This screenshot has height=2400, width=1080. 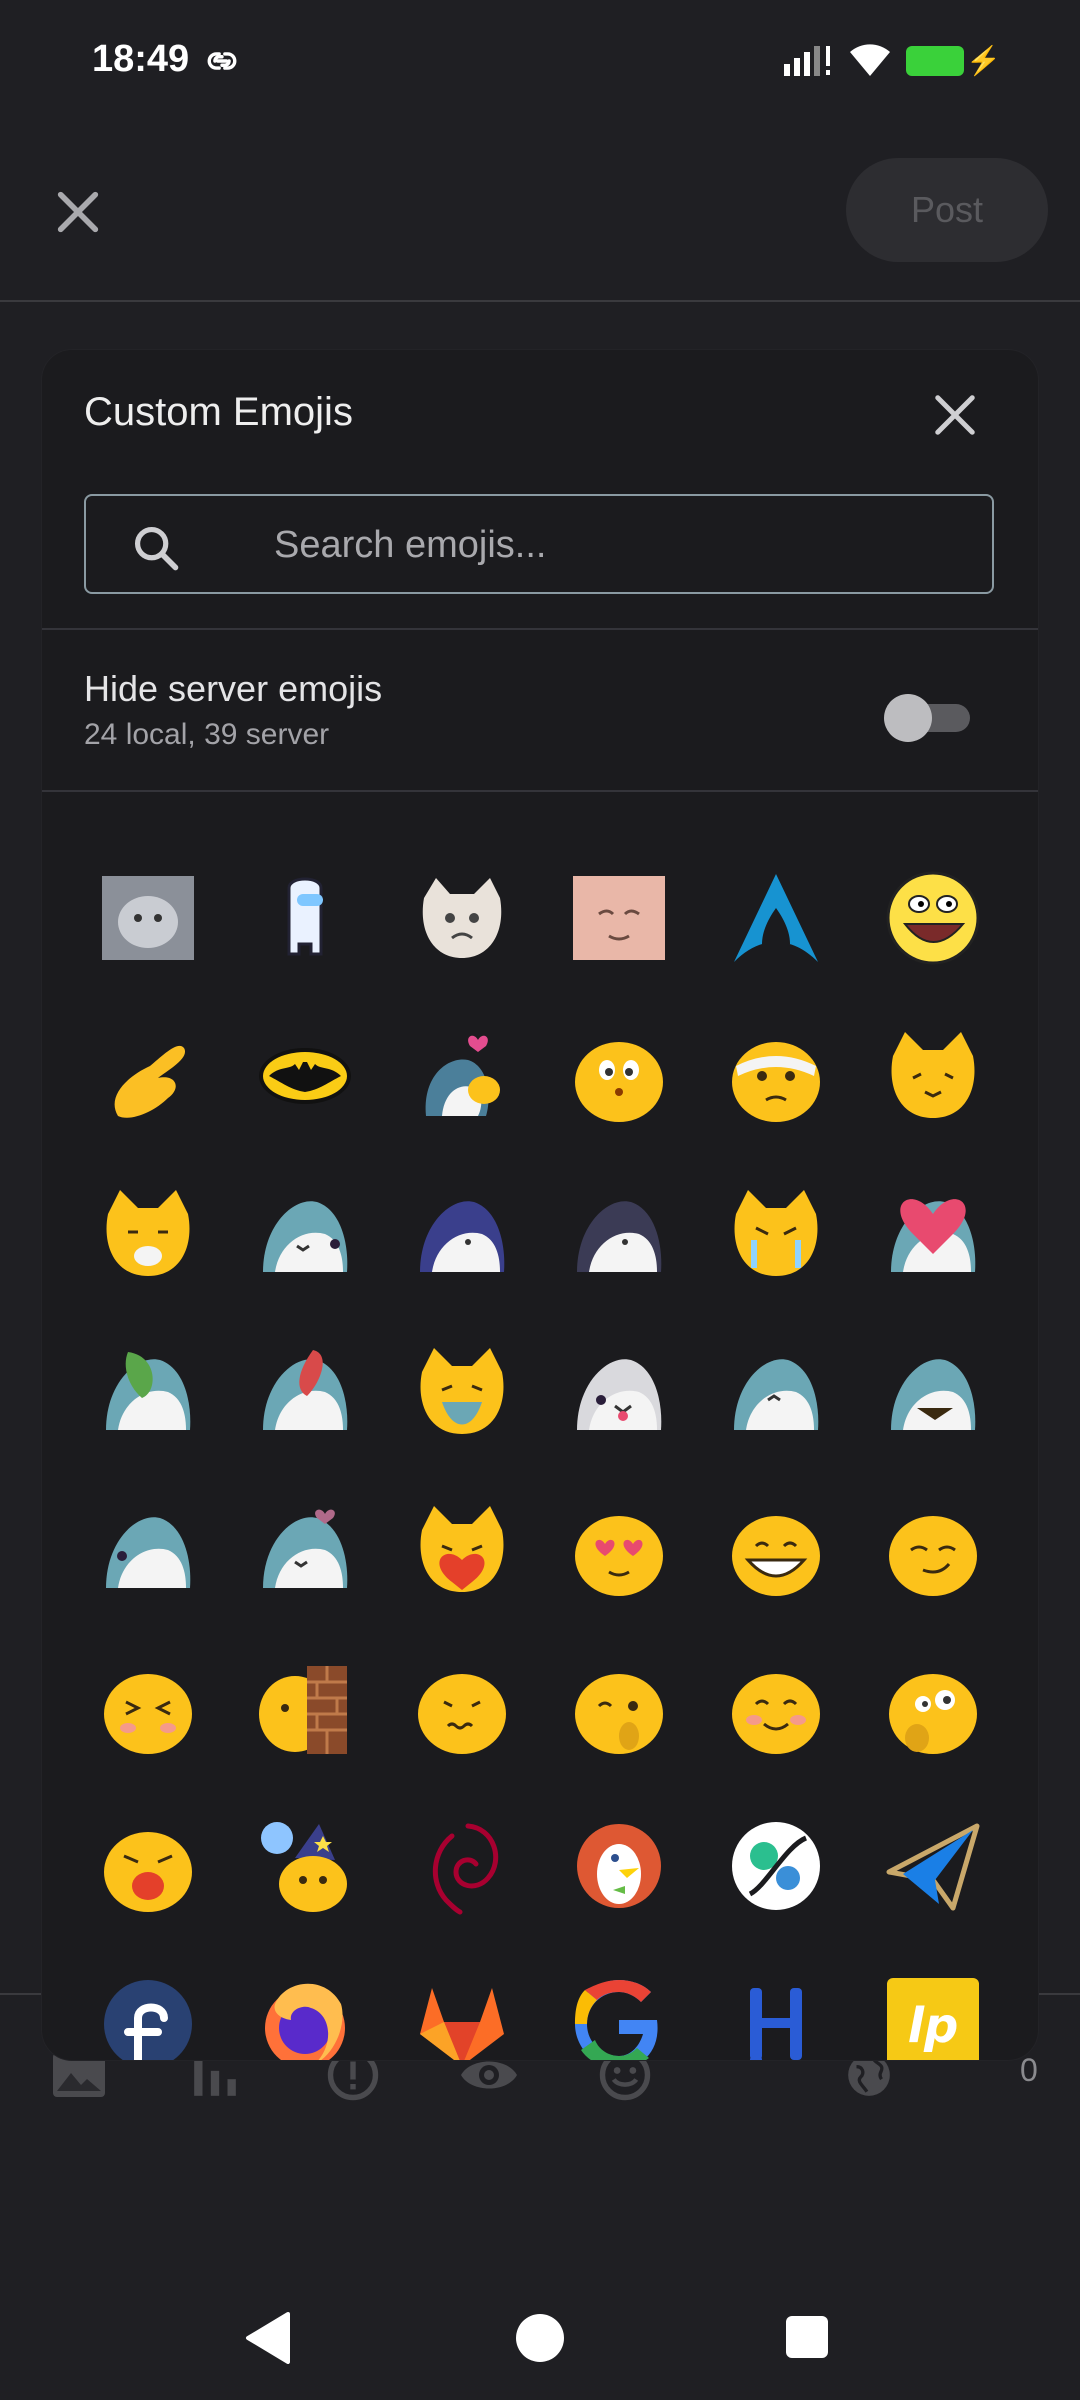 I want to click on emoji-blob-wink-think, so click(x=619, y=1708).